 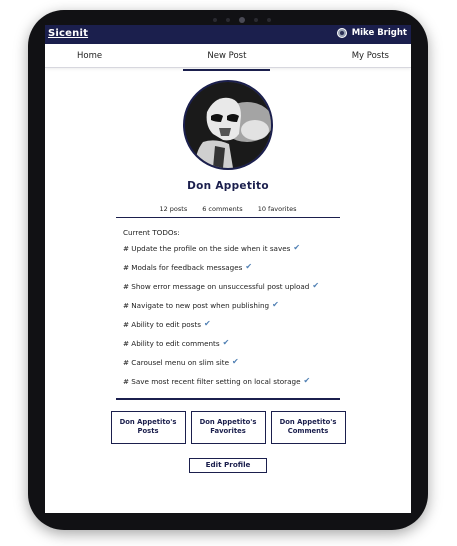 What do you see at coordinates (341, 33) in the screenshot?
I see `user-avatar-icon` at bounding box center [341, 33].